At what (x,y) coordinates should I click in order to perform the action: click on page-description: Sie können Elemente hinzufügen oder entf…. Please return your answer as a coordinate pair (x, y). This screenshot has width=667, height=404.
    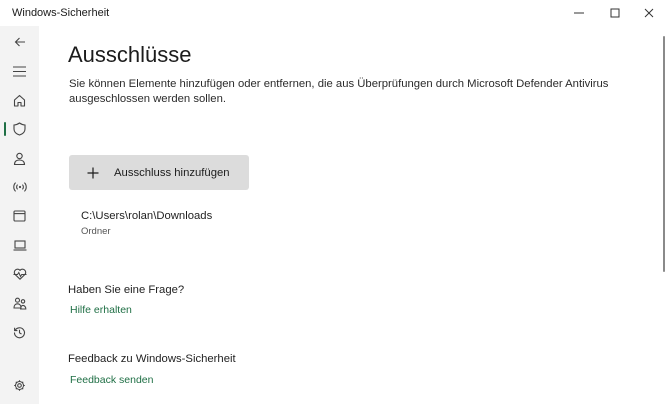
    Looking at the image, I should click on (339, 91).